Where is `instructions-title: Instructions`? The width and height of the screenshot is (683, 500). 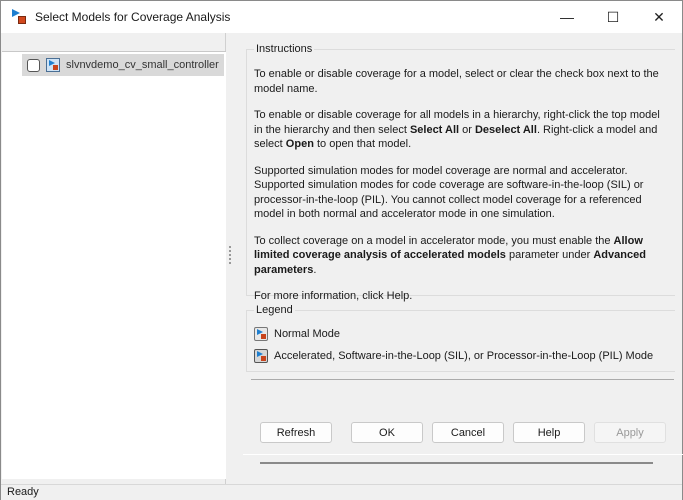 instructions-title: Instructions is located at coordinates (284, 49).